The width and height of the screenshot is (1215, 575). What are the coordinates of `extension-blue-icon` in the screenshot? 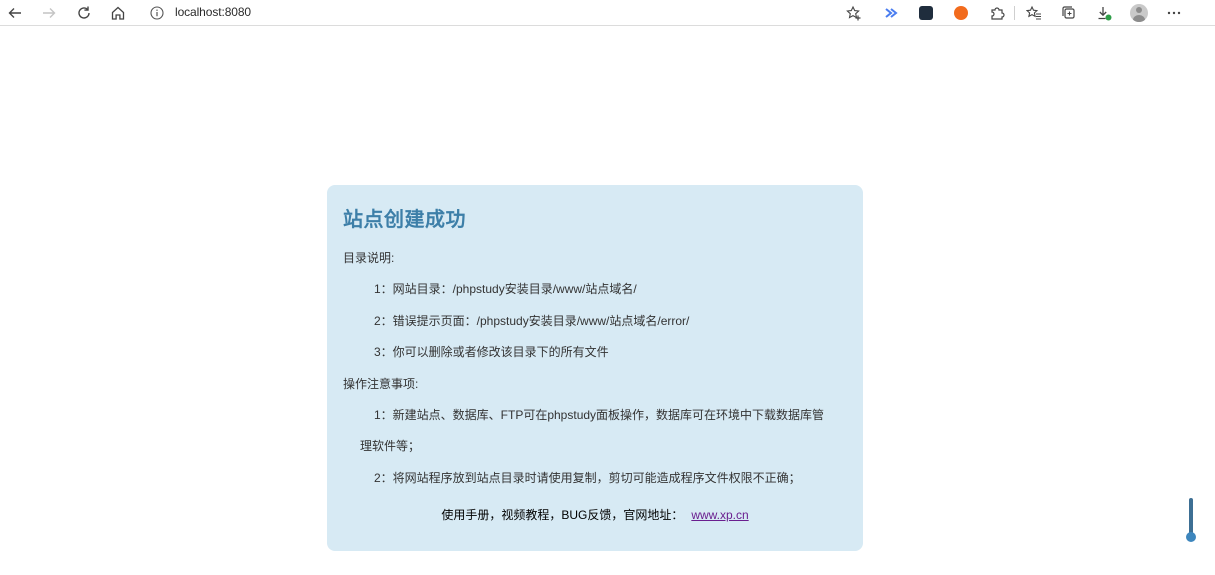 It's located at (891, 13).